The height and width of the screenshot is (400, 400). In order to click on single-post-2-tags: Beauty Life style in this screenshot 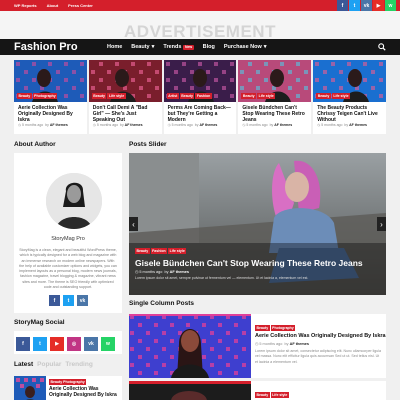, I will do `click(272, 395)`.